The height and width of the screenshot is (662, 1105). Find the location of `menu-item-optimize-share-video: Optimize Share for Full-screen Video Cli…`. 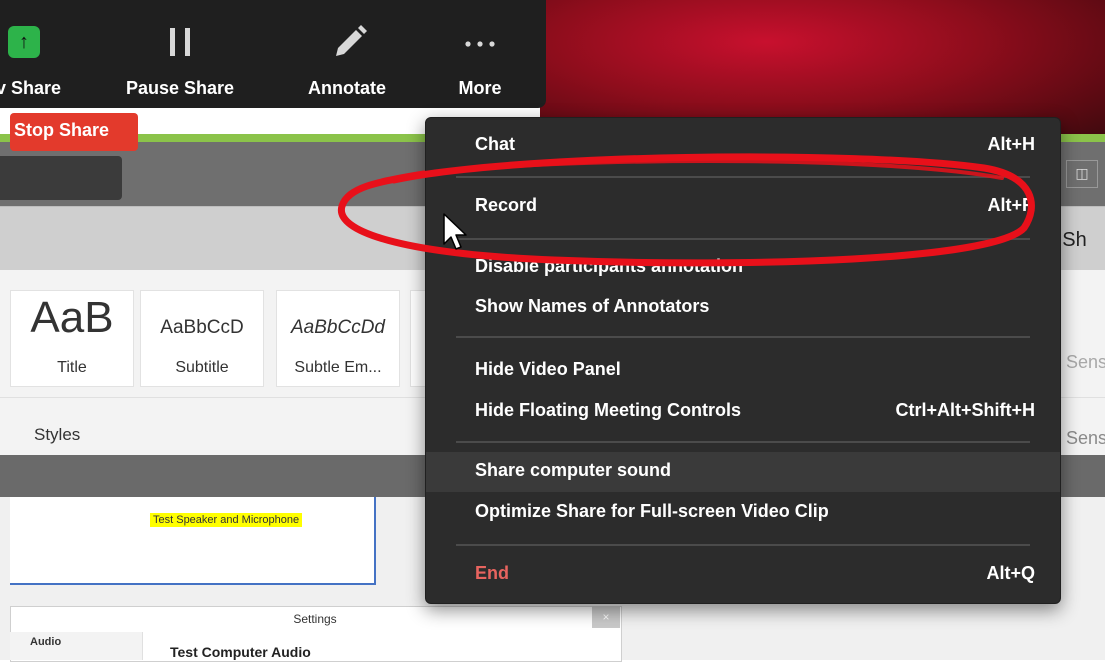

menu-item-optimize-share-video: Optimize Share for Full-screen Video Cli… is located at coordinates (743, 513).